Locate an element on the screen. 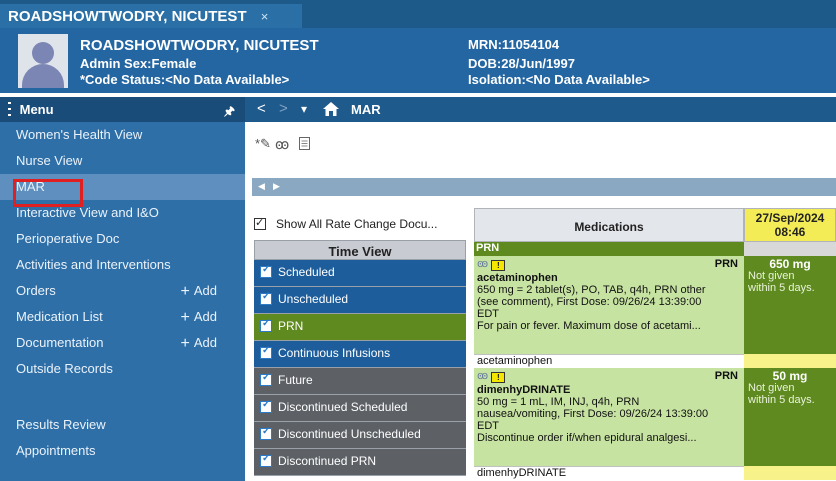  add-orders-button: + Add is located at coordinates (199, 292).